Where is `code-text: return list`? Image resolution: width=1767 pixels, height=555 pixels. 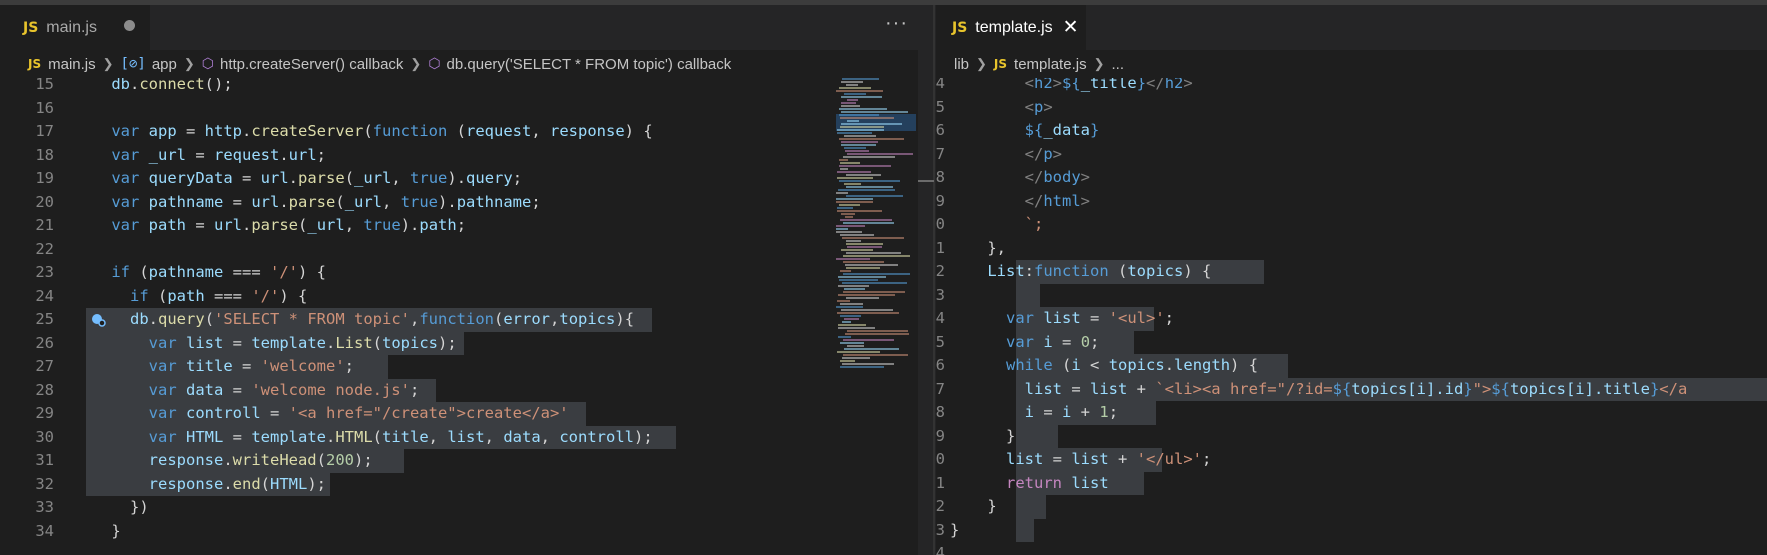
code-text: return list is located at coordinates (1057, 482).